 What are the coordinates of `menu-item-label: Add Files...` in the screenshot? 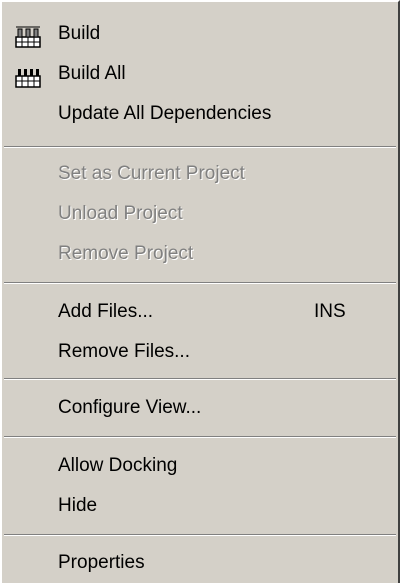 It's located at (106, 311).